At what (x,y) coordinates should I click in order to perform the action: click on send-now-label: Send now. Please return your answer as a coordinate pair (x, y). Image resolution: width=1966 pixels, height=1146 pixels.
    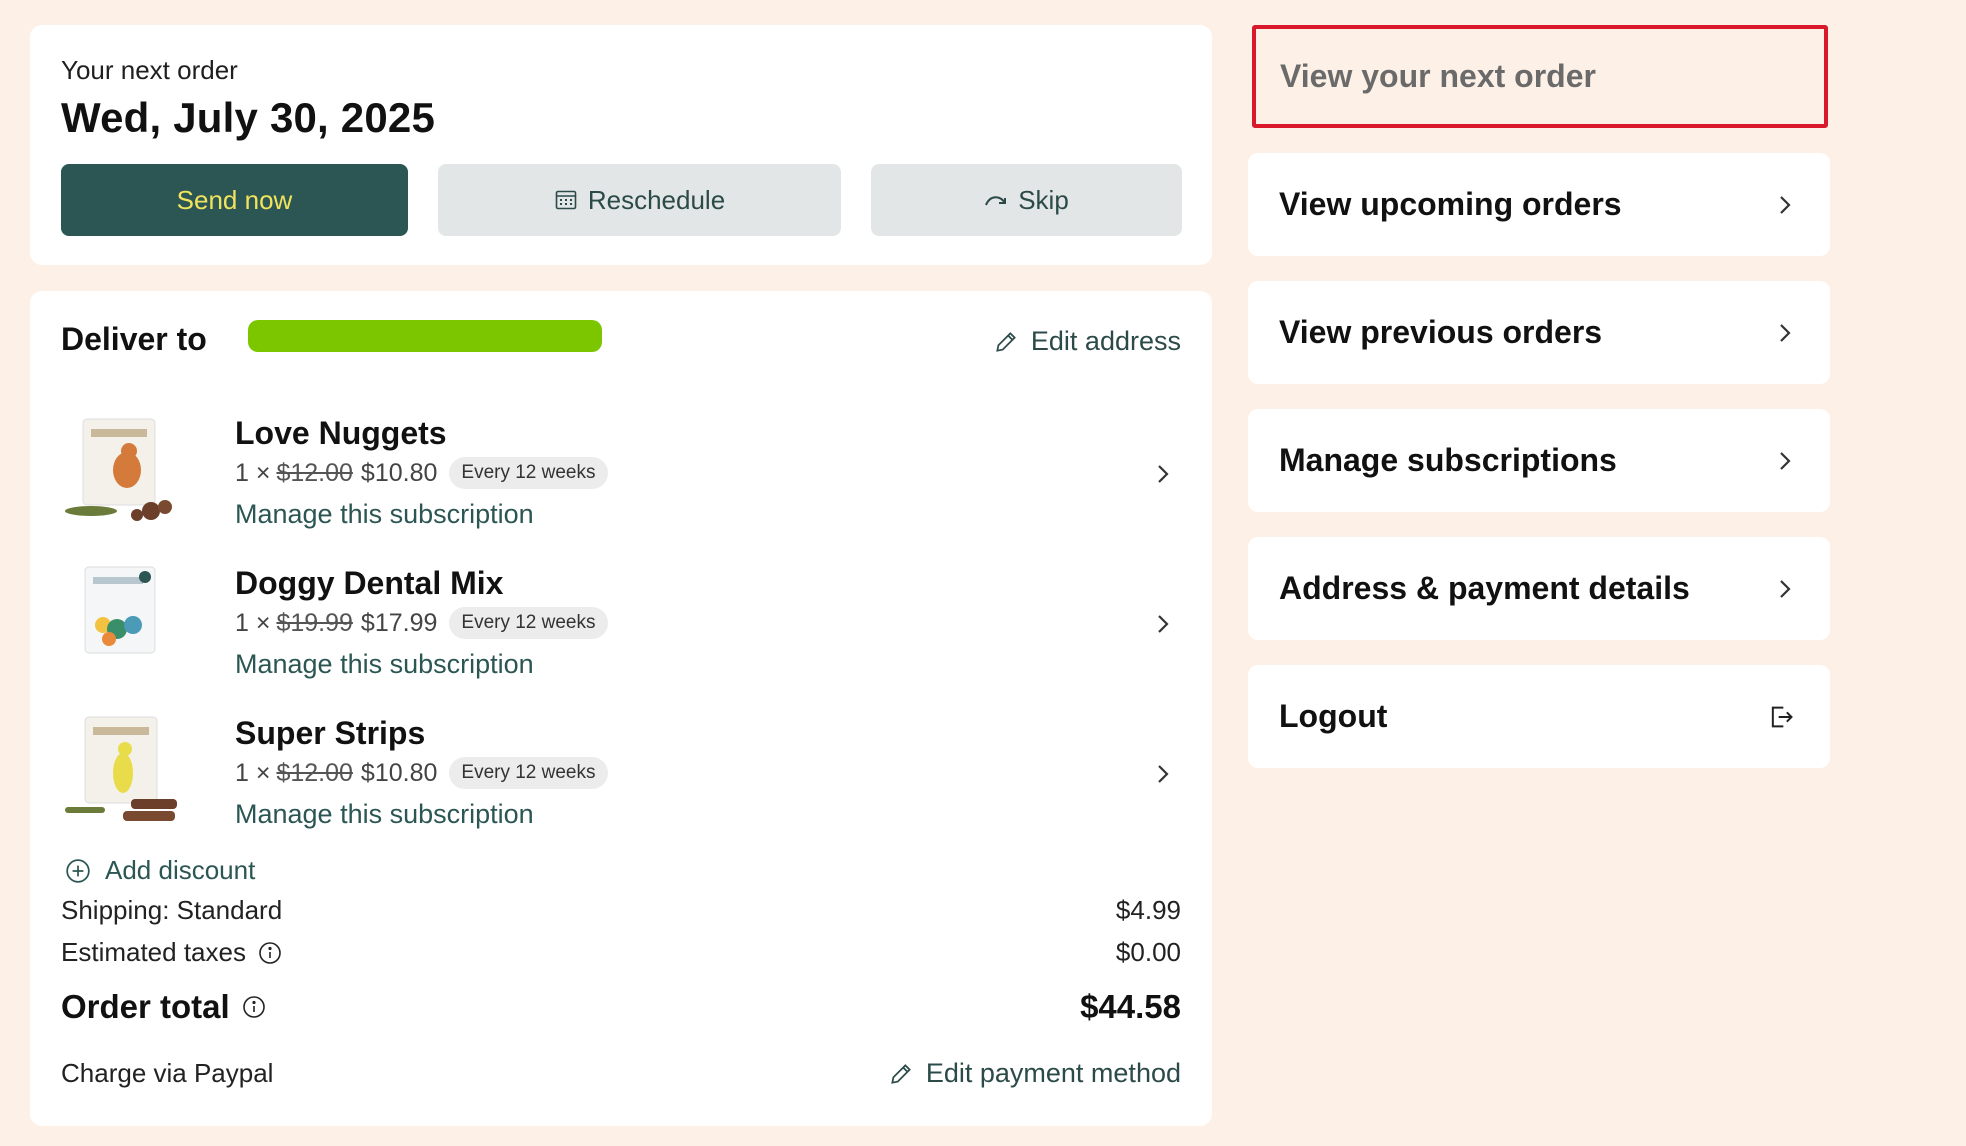
    Looking at the image, I should click on (234, 199).